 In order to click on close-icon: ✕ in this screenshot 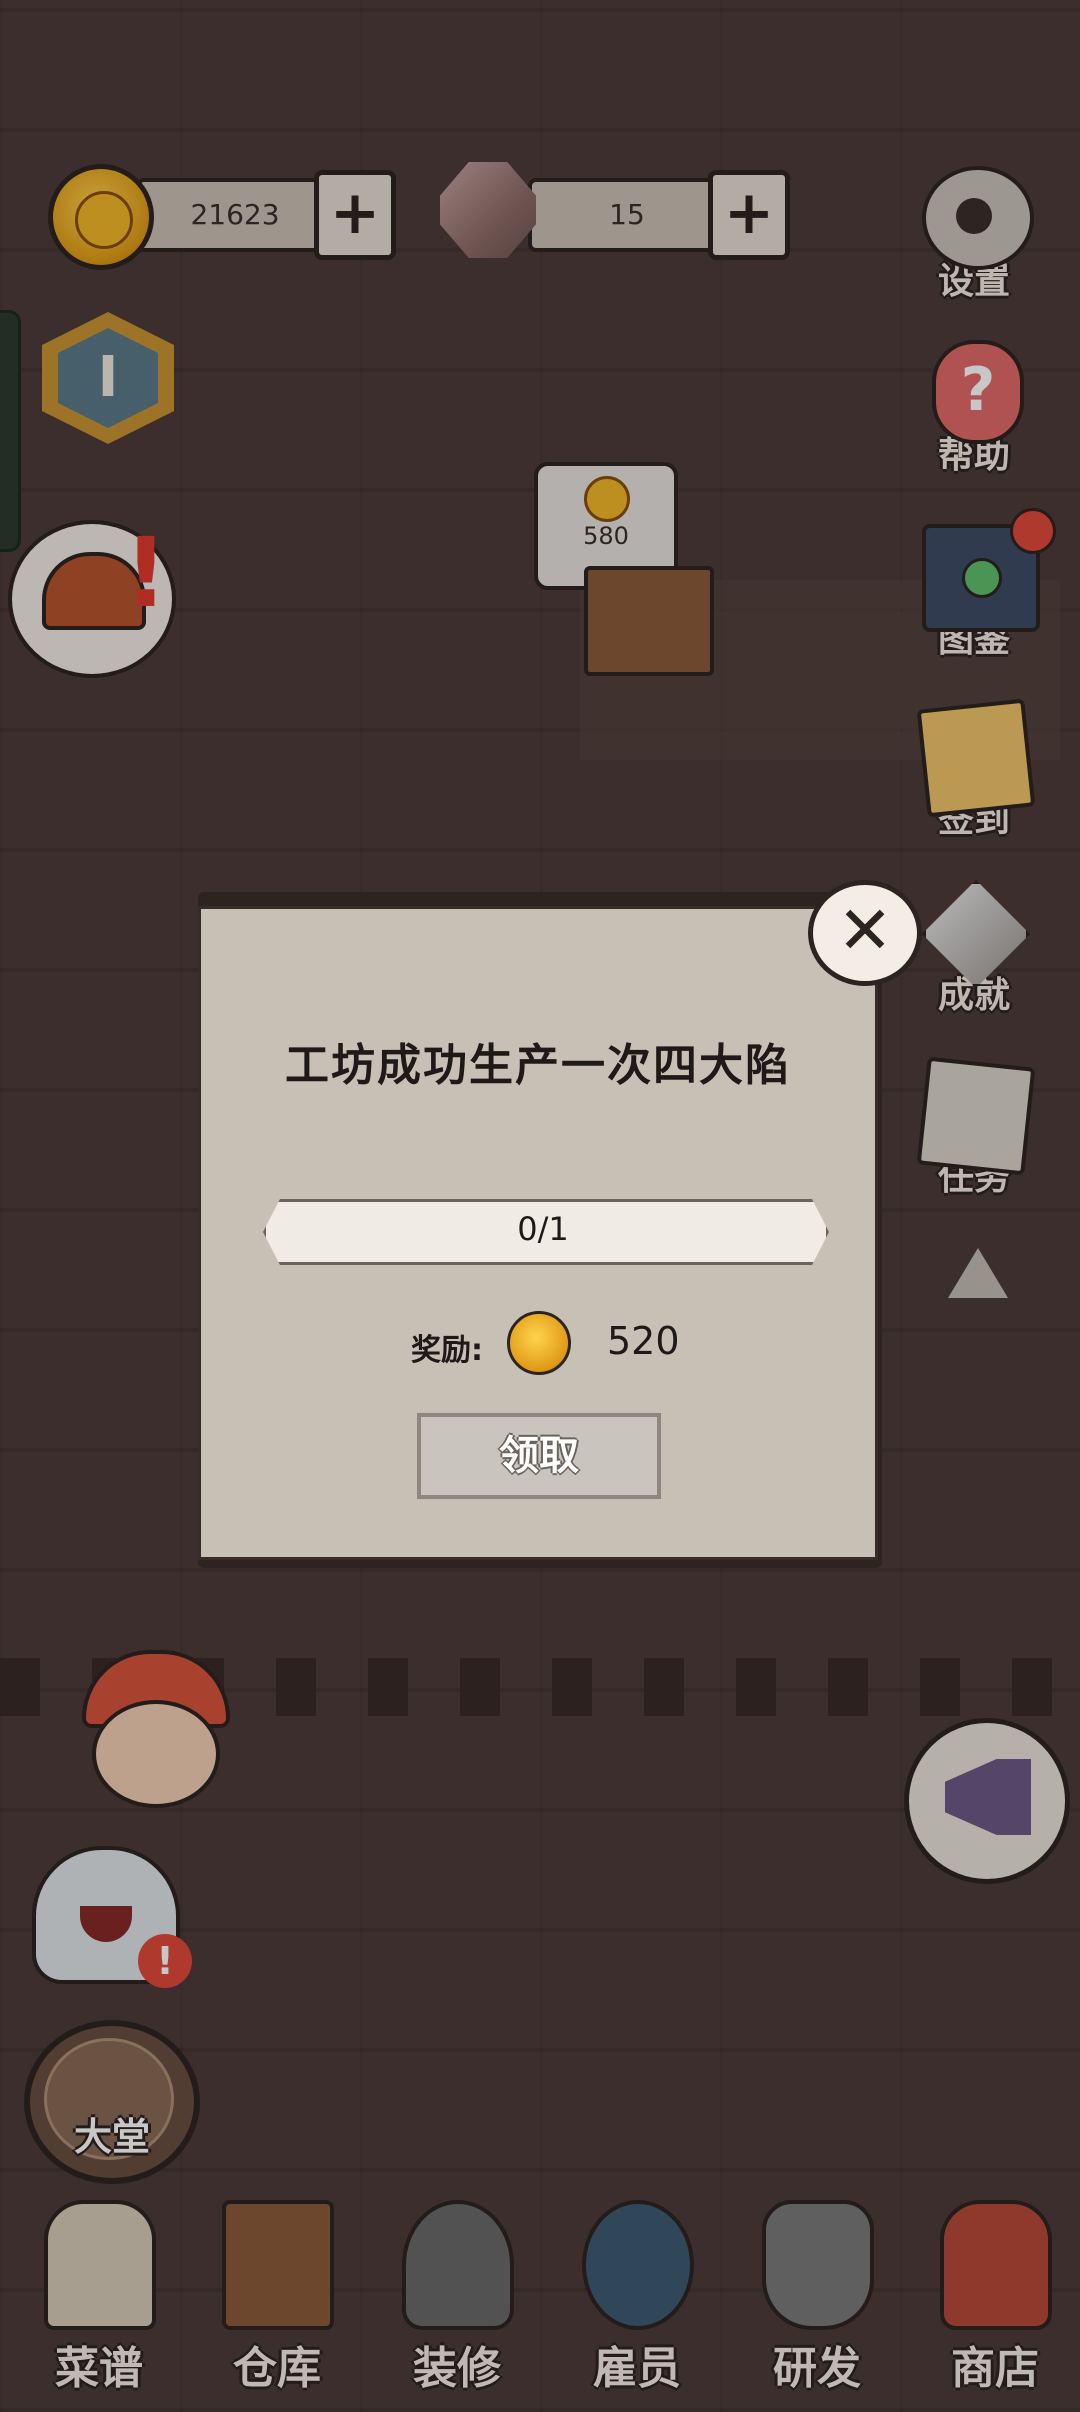, I will do `click(865, 933)`.